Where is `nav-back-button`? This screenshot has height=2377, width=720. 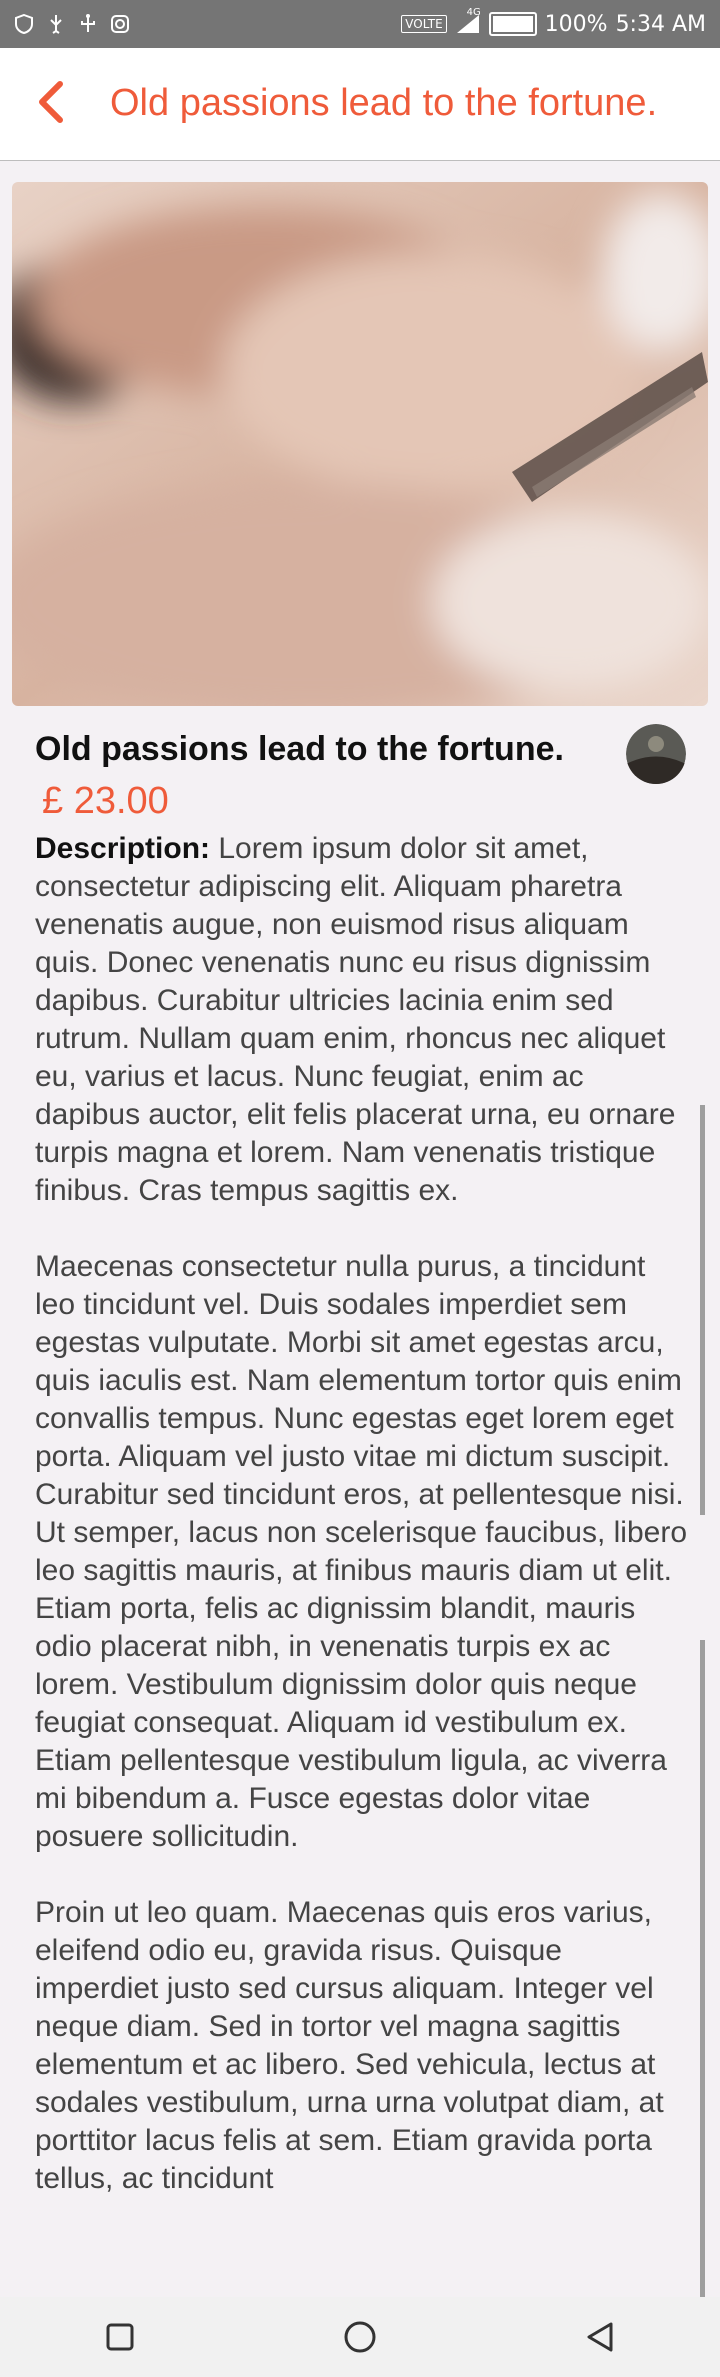
nav-back-button is located at coordinates (600, 2337).